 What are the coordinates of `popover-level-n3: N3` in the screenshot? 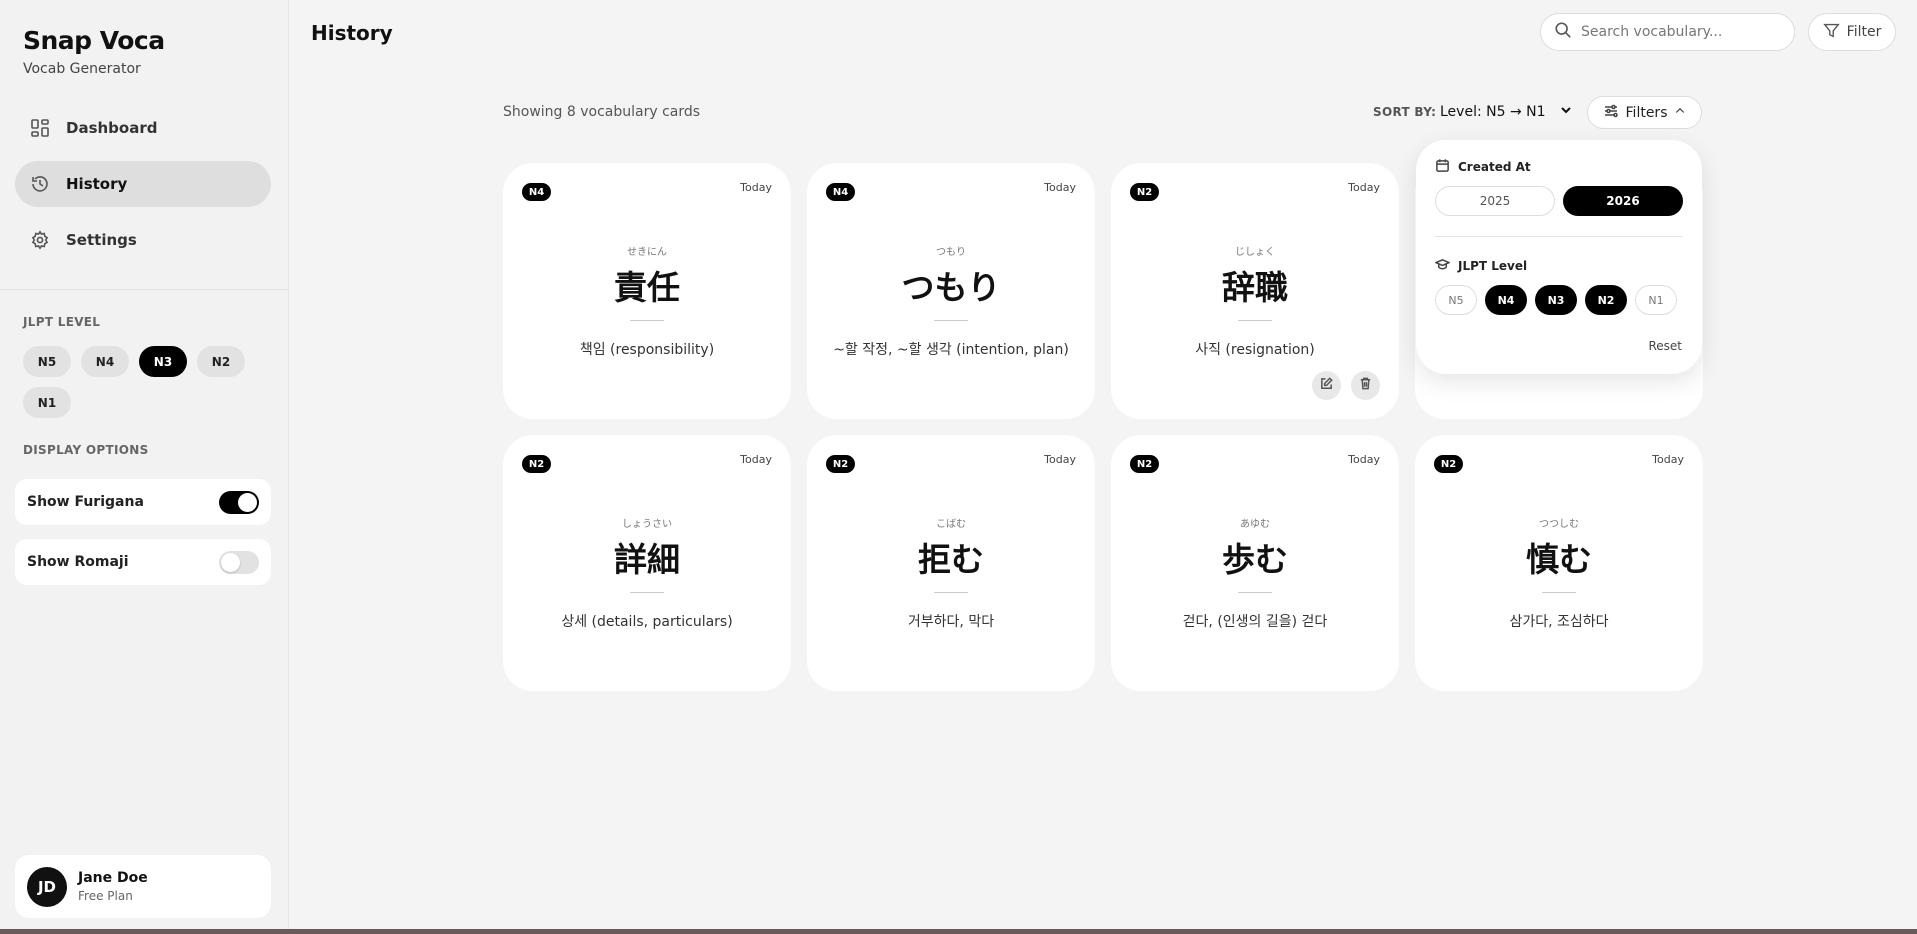 It's located at (1556, 300).